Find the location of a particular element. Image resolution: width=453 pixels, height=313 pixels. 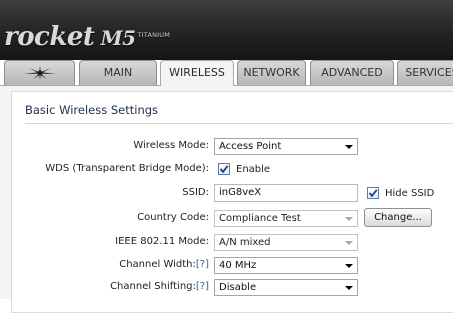

wds-label: WDS (Transparent Bridge Mode): is located at coordinates (127, 168).